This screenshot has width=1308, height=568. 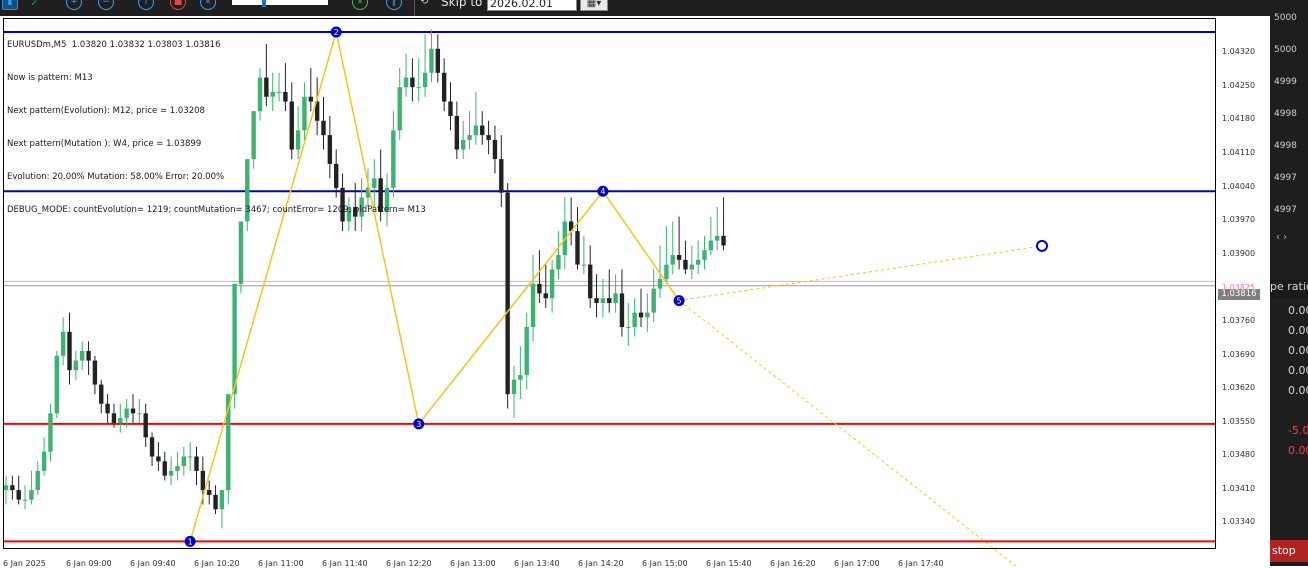 I want to click on play-icon: », so click(x=360, y=5).